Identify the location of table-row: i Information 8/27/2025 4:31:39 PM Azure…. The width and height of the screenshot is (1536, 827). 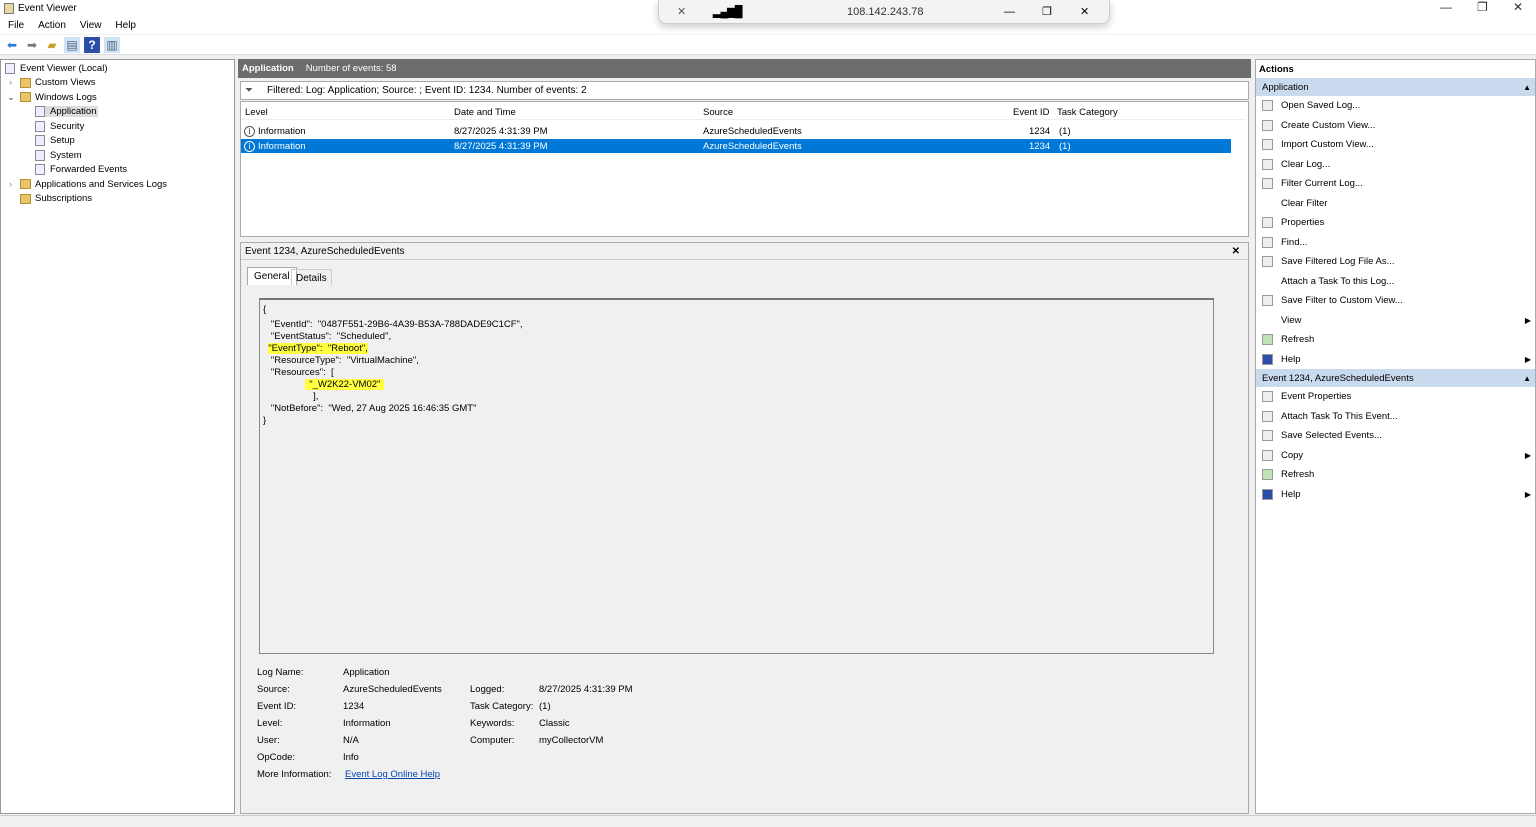
(736, 131).